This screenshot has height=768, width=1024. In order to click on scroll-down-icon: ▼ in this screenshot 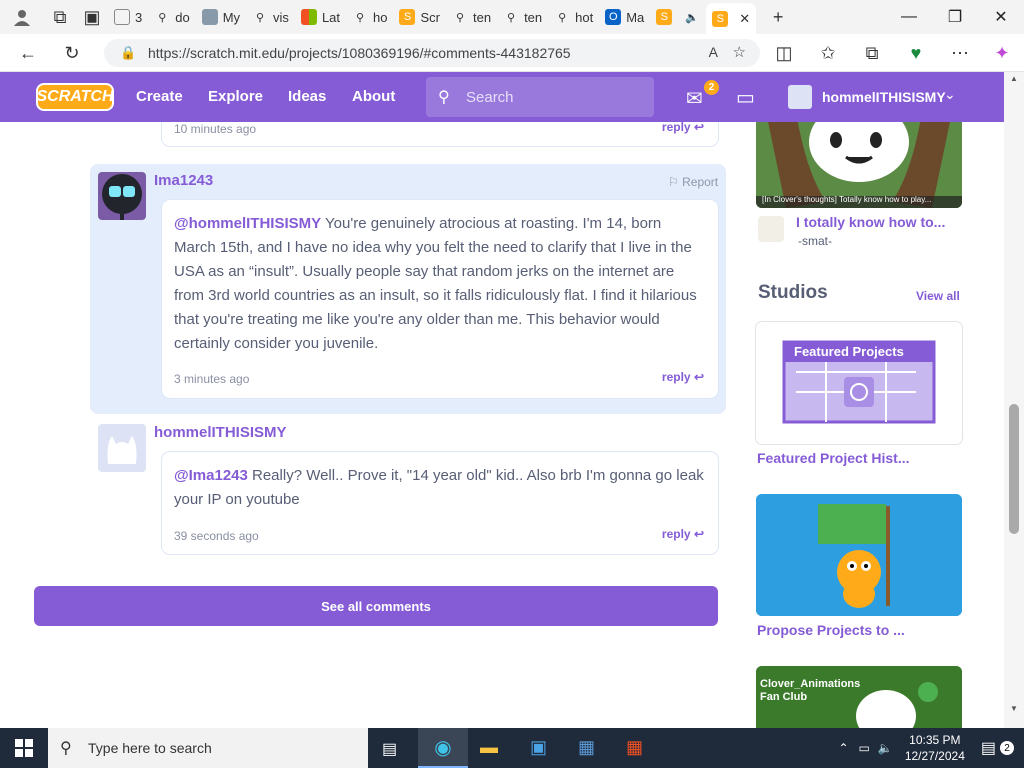, I will do `click(1014, 708)`.